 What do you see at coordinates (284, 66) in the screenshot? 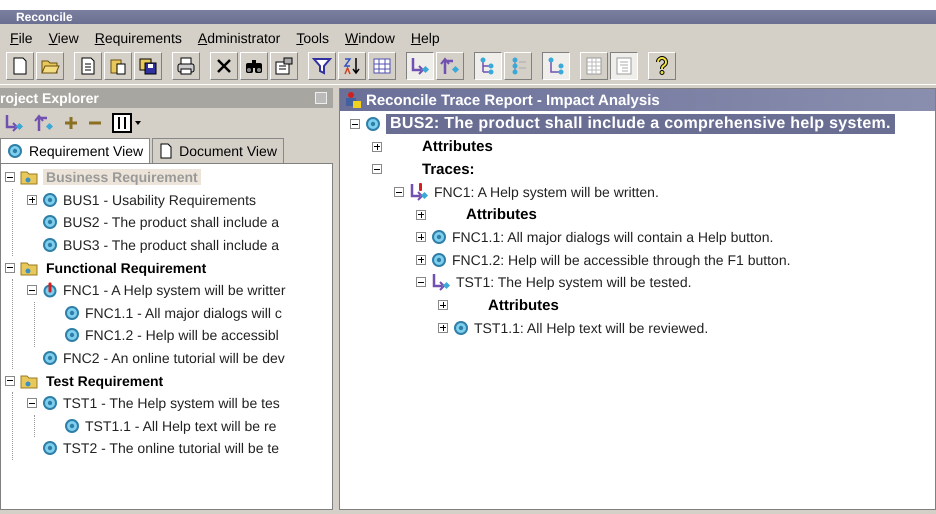
I see `properties-icon` at bounding box center [284, 66].